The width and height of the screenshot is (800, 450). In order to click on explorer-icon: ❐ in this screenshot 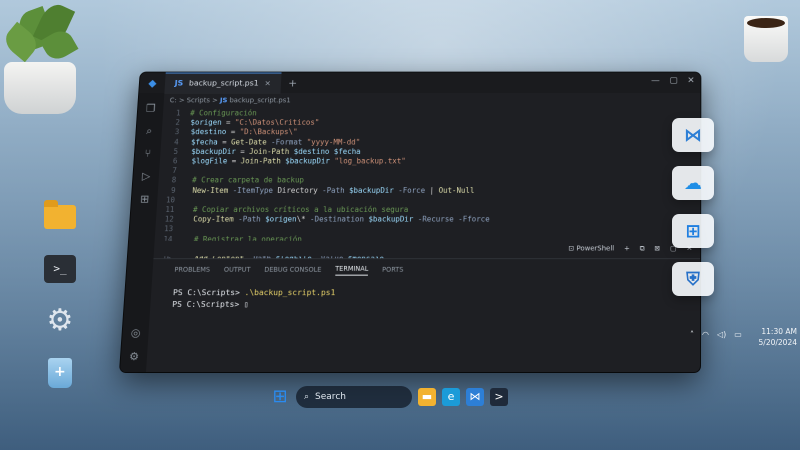, I will do `click(151, 108)`.